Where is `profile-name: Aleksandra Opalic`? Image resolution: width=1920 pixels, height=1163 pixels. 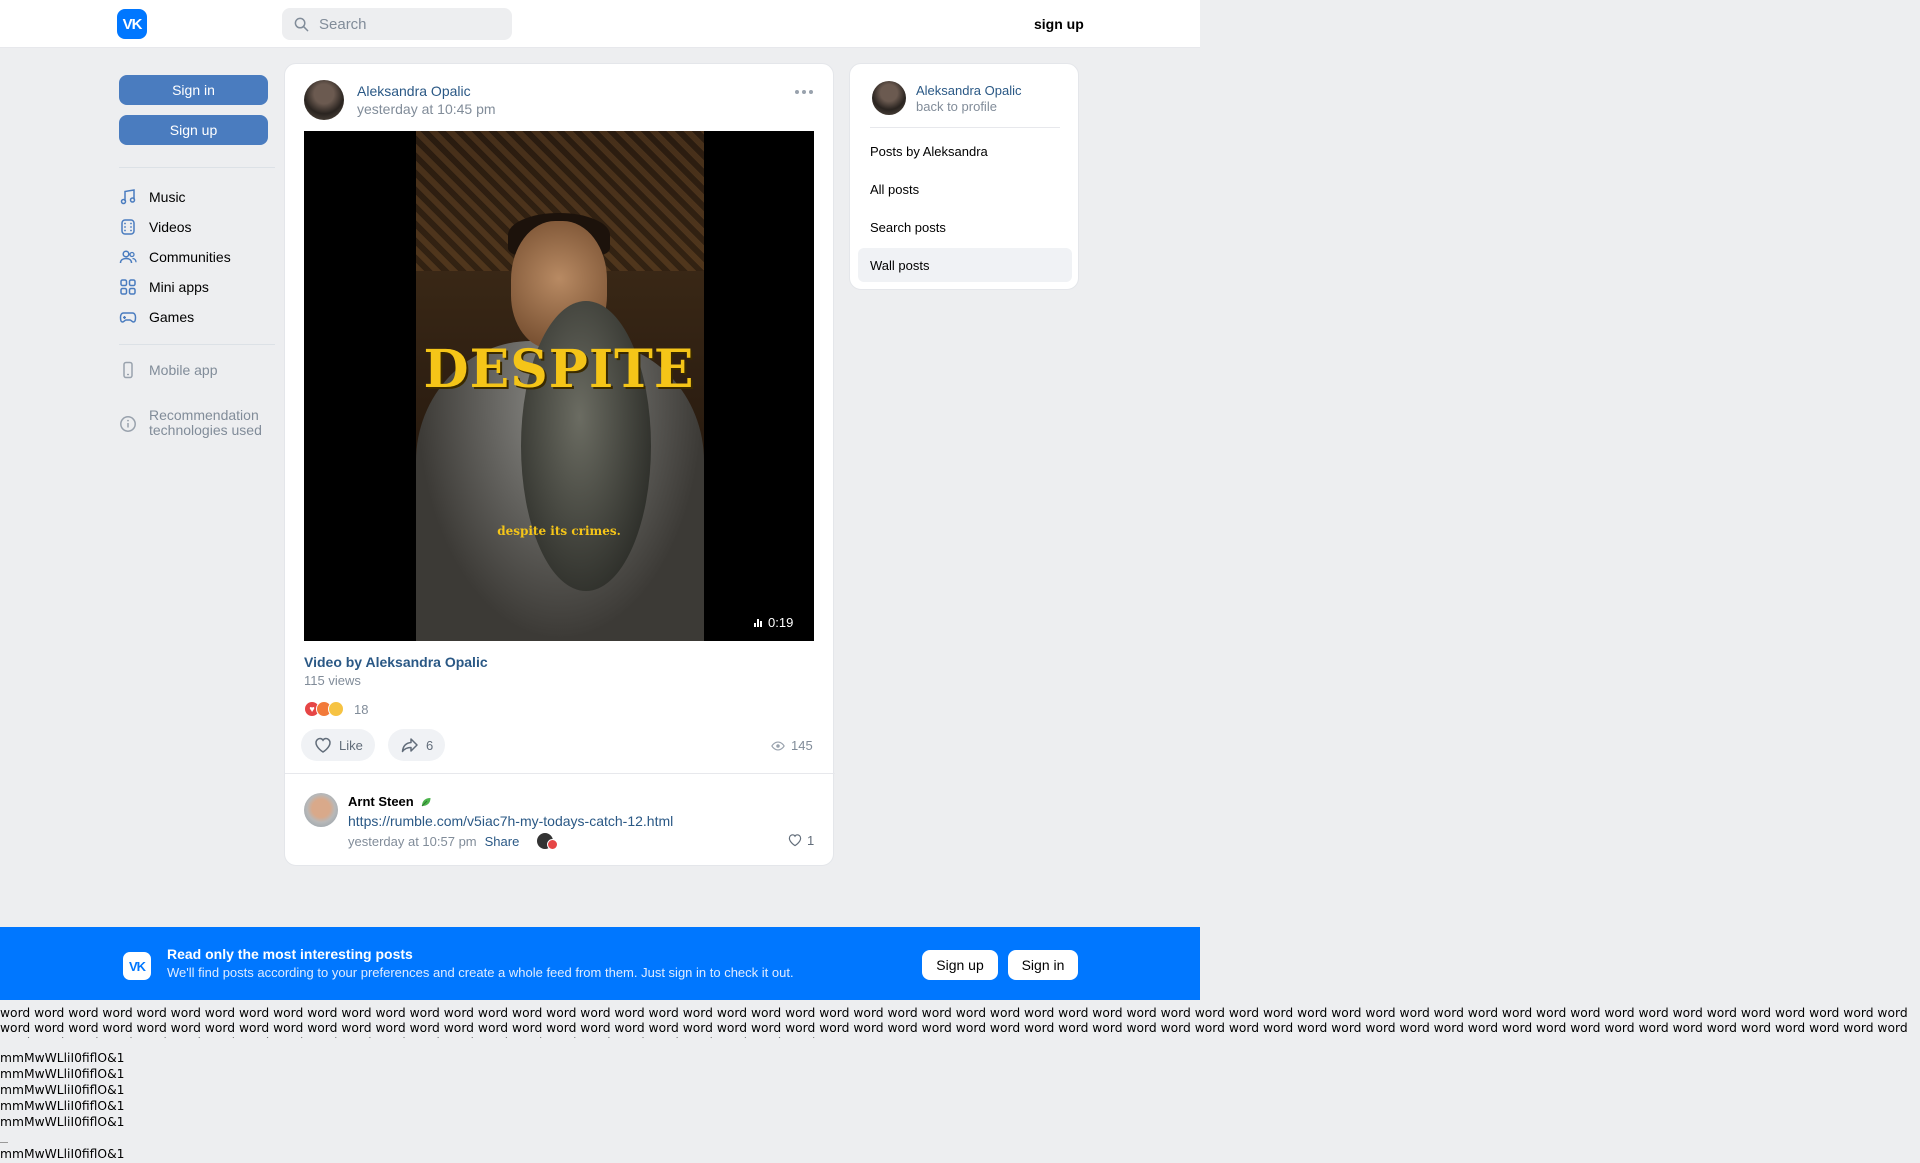 profile-name: Aleksandra Opalic is located at coordinates (969, 90).